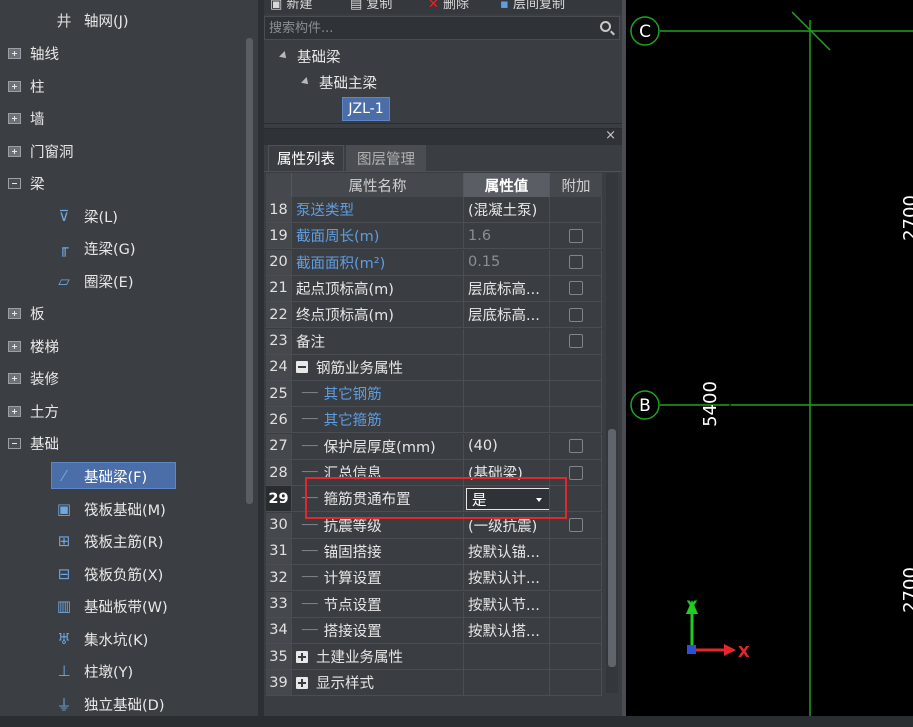 Image resolution: width=913 pixels, height=727 pixels. What do you see at coordinates (110, 509) in the screenshot?
I see `tree-item: ▣ 筏板基础(M)` at bounding box center [110, 509].